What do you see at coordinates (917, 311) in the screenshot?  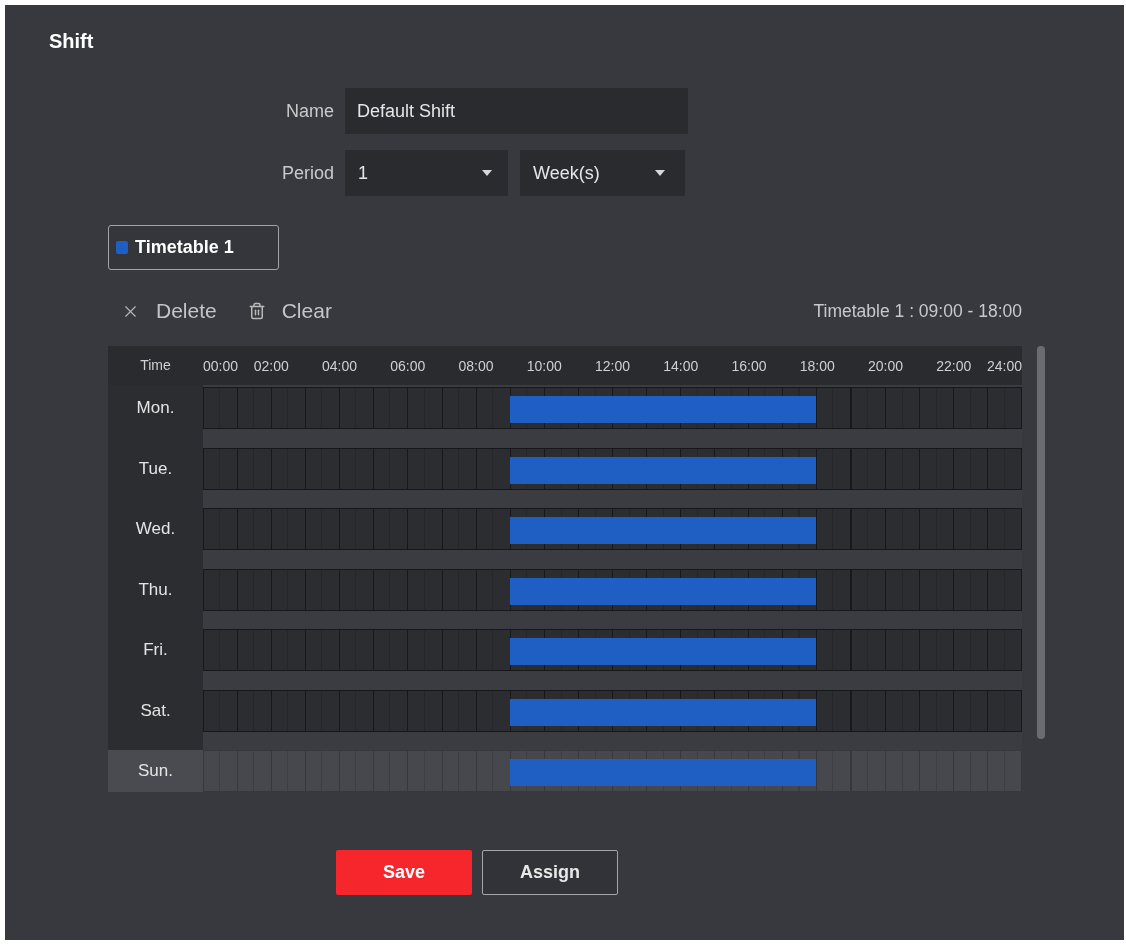 I see `timetable-summary: Timetable 1 : 09:00 - 18:00` at bounding box center [917, 311].